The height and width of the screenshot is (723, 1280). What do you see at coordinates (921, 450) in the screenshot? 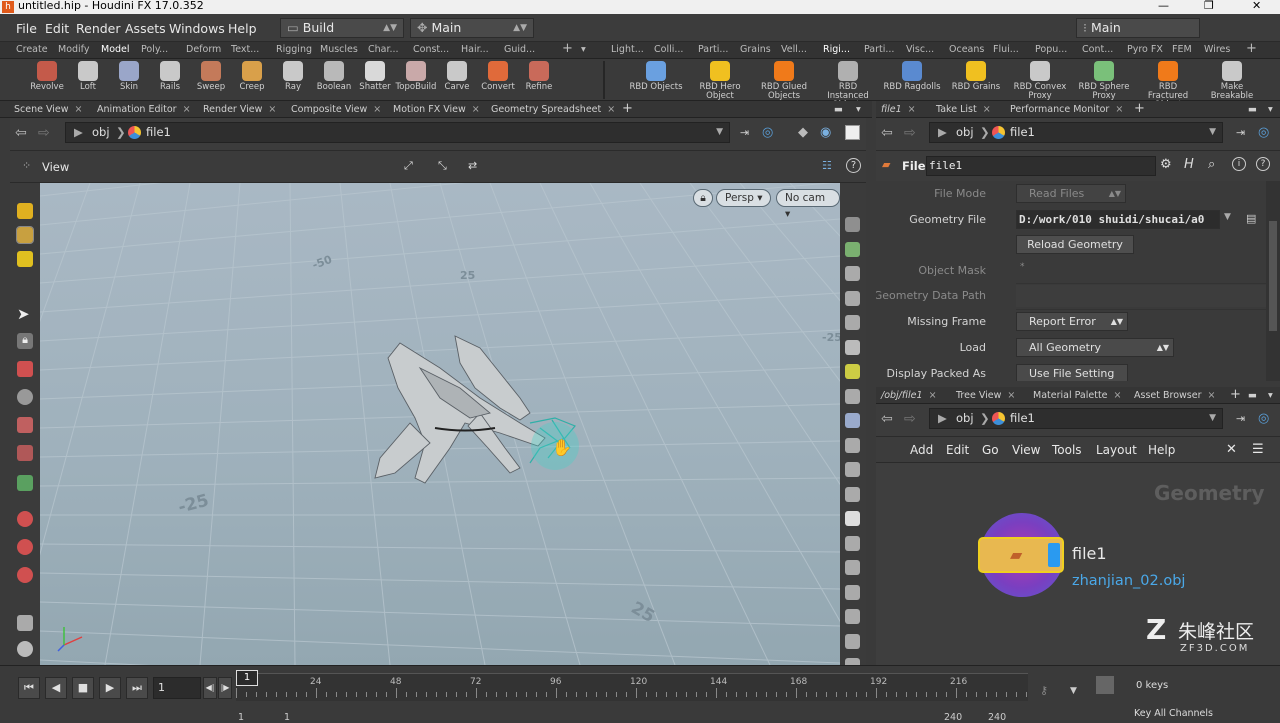
I see `net-menu-add: Add` at bounding box center [921, 450].